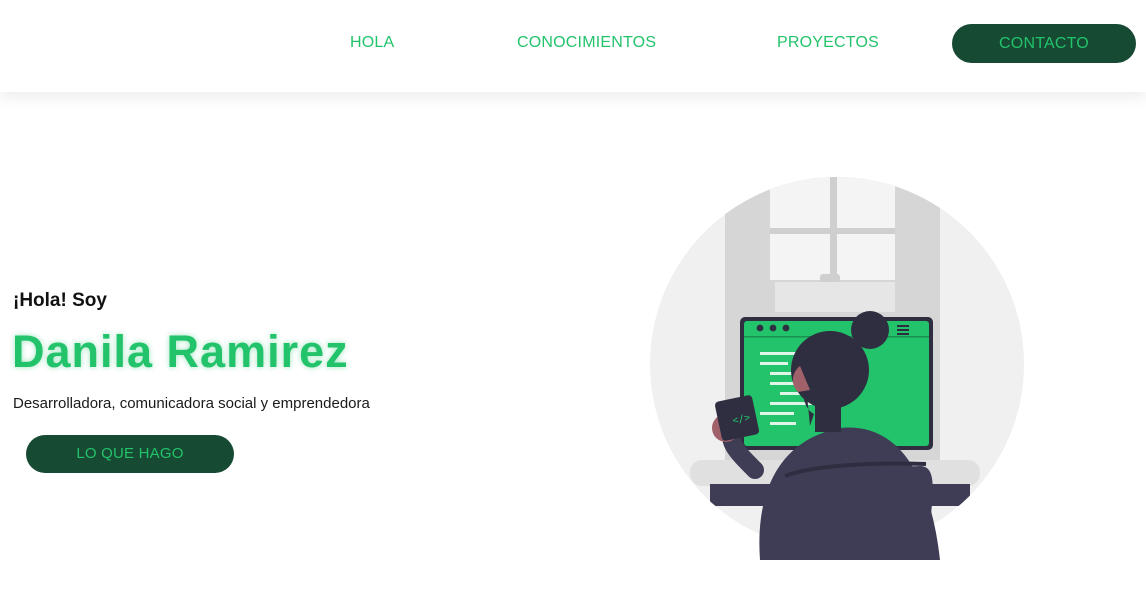 The image size is (1146, 610). What do you see at coordinates (60, 300) in the screenshot?
I see `hero-greeting: ¡Hola! Soy` at bounding box center [60, 300].